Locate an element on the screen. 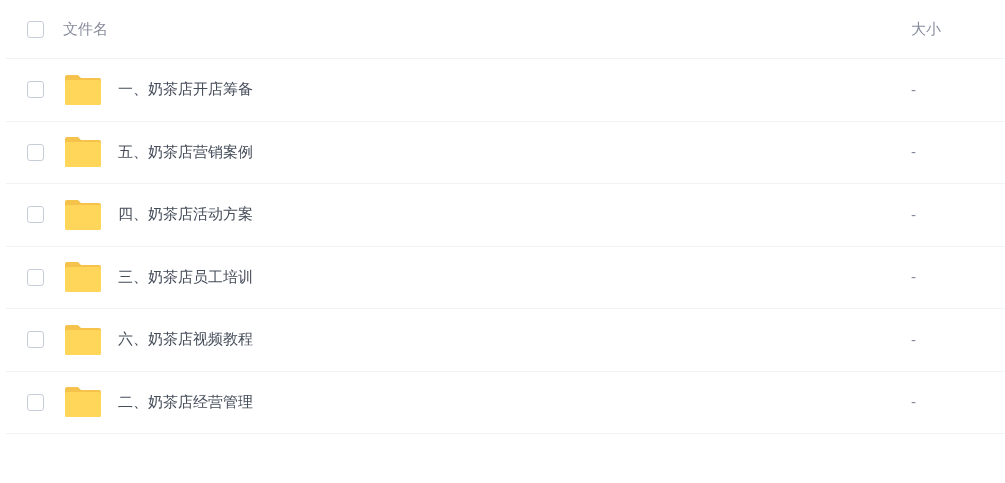 The height and width of the screenshot is (483, 1005). file-name: 五、奶茶店营销案例 is located at coordinates (514, 152).